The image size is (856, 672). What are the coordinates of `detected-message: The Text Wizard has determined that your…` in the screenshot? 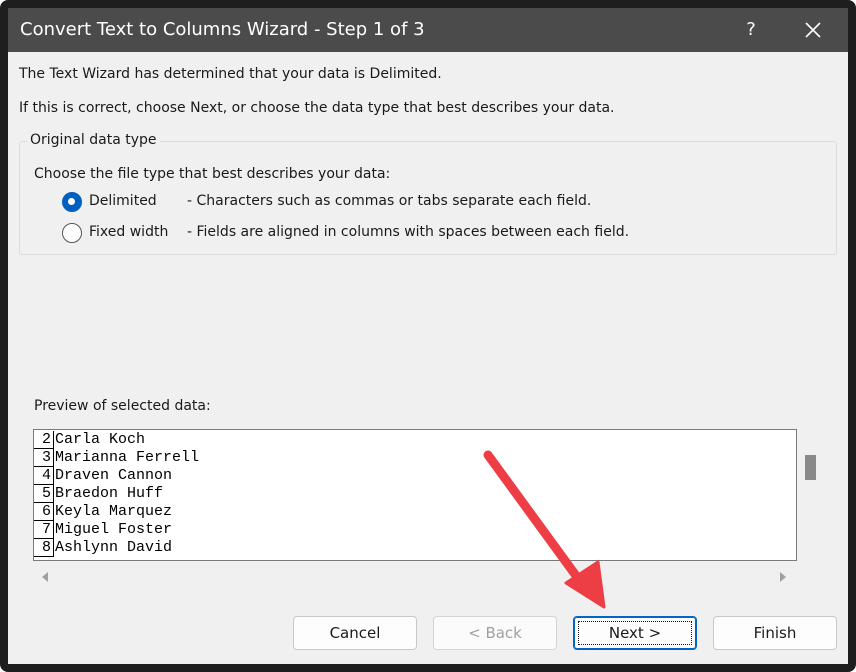 It's located at (230, 74).